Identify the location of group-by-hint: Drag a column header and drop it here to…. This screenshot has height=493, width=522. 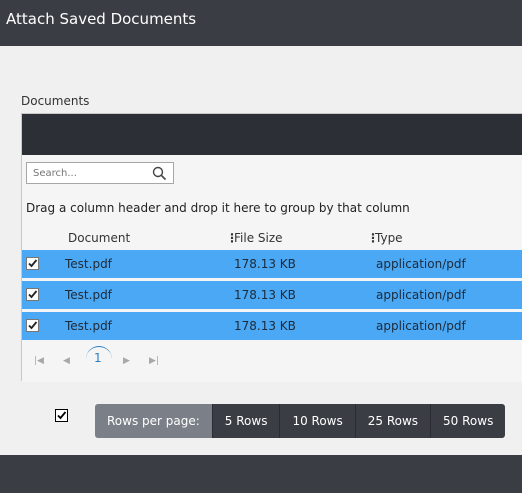
(218, 208).